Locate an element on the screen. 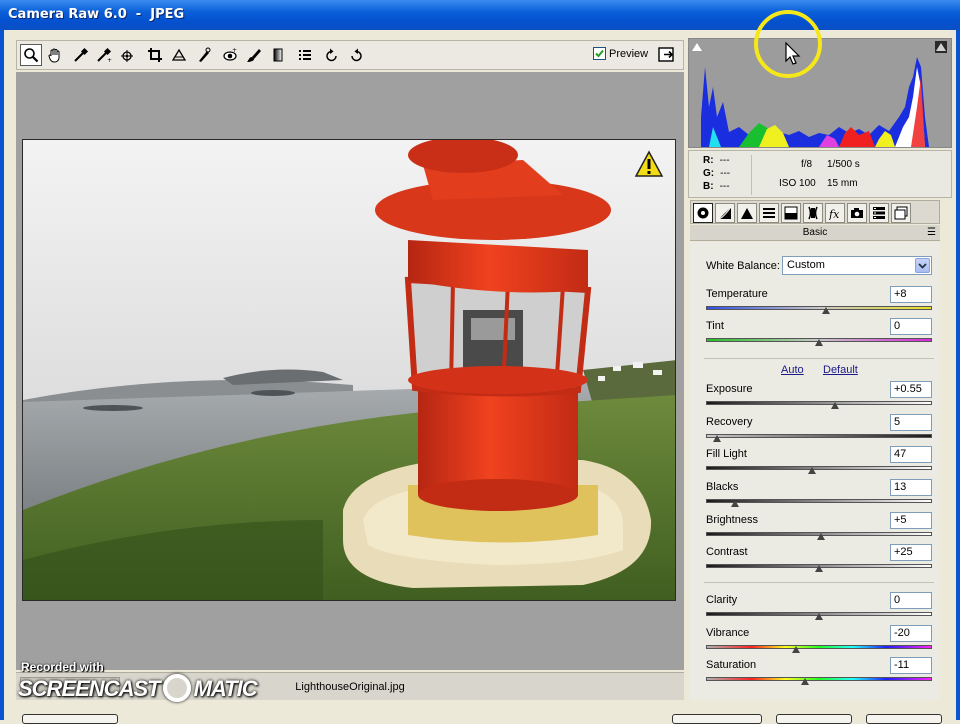 This screenshot has height=724, width=960. tint-label: Tint is located at coordinates (715, 326).